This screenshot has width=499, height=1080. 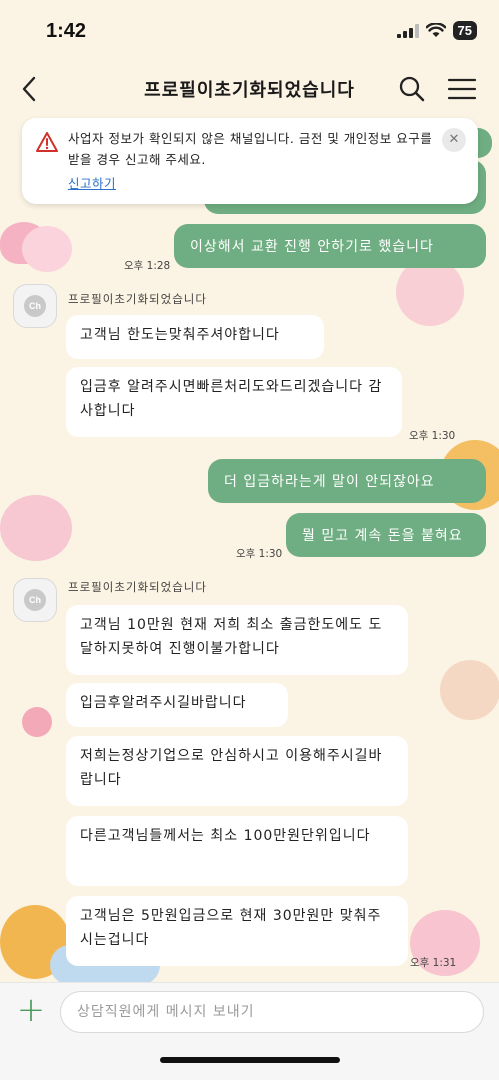 I want to click on close-icon: ✕, so click(x=454, y=140).